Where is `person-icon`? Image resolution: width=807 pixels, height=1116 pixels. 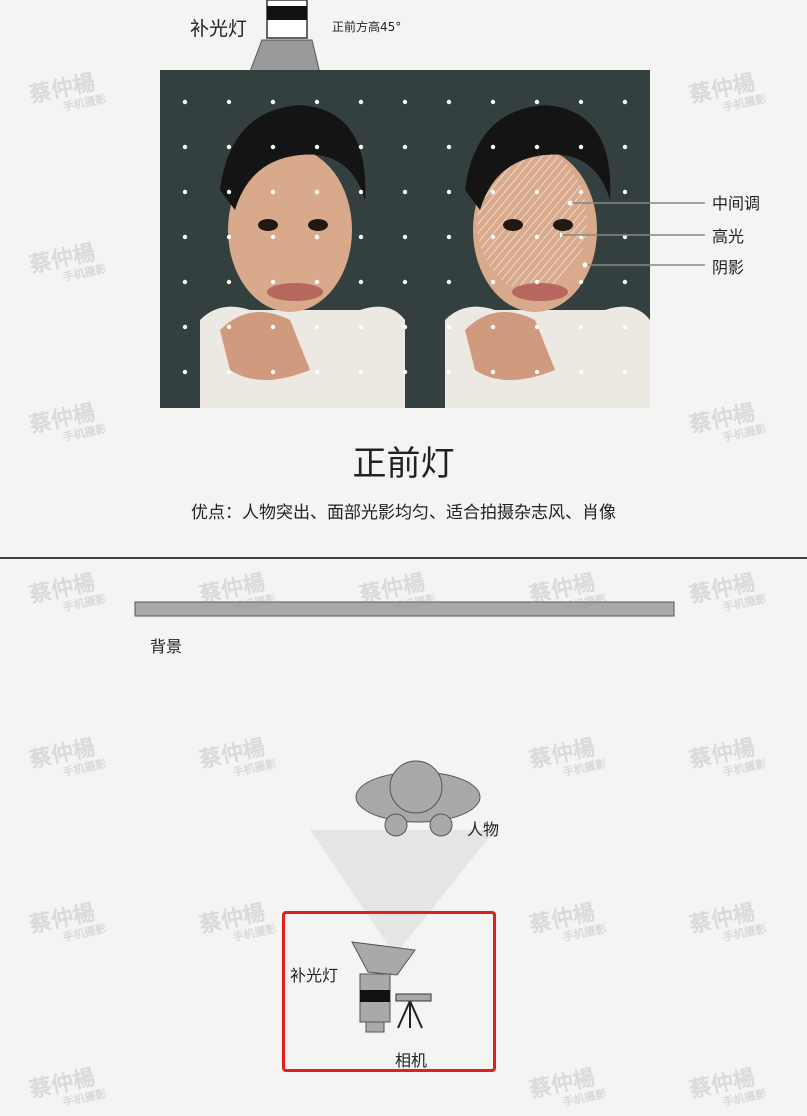 person-icon is located at coordinates (418, 798).